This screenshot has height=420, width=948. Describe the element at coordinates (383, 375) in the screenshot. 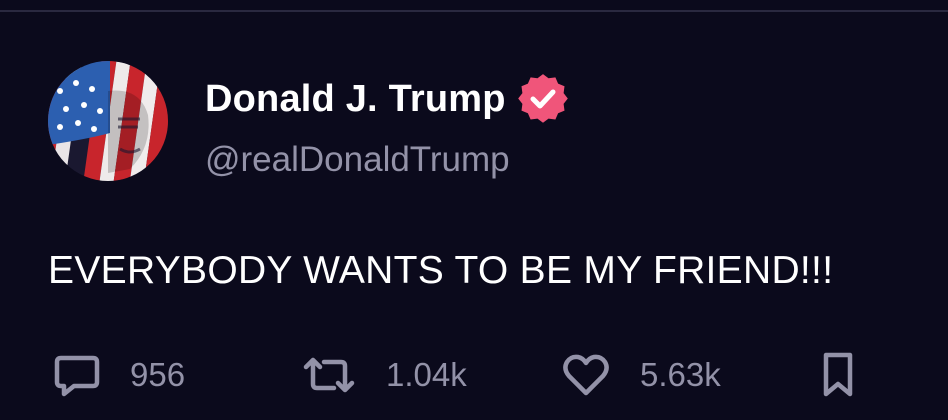

I see `repost-button: 1.04k` at that location.